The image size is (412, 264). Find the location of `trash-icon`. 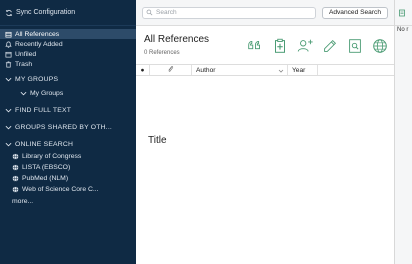

trash-icon is located at coordinates (8, 64).